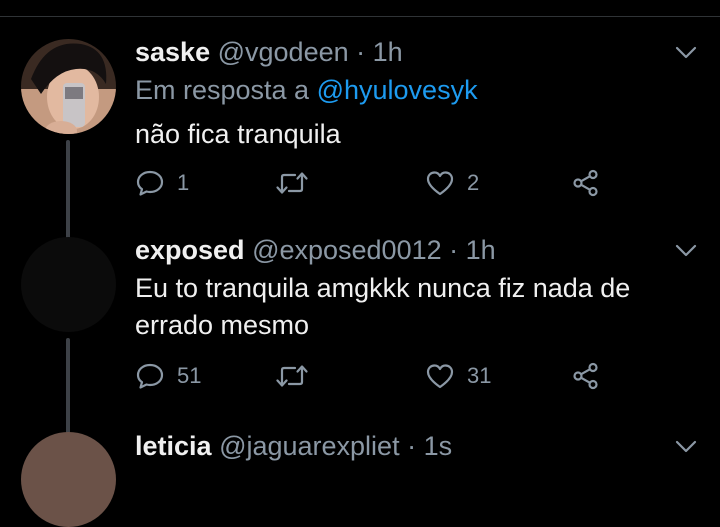  I want to click on like-count: 31, so click(479, 375).